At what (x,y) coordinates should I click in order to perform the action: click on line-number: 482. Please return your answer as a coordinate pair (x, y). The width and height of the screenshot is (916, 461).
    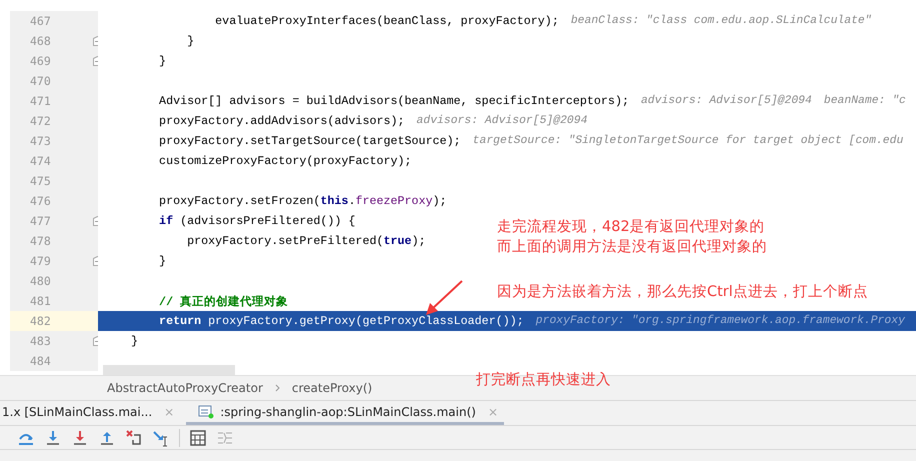
    Looking at the image, I should click on (40, 321).